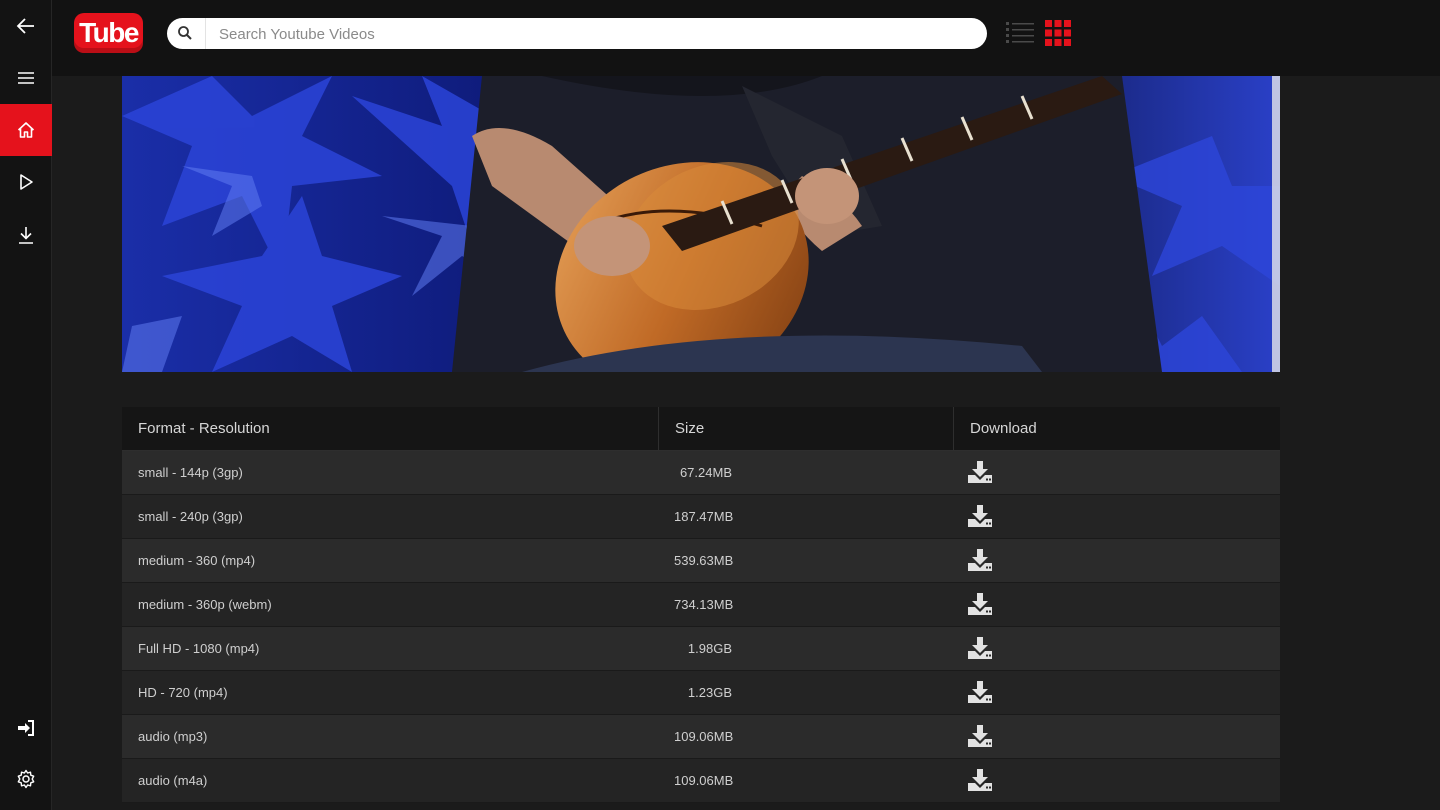 The width and height of the screenshot is (1440, 810). I want to click on back-button, so click(26, 26).